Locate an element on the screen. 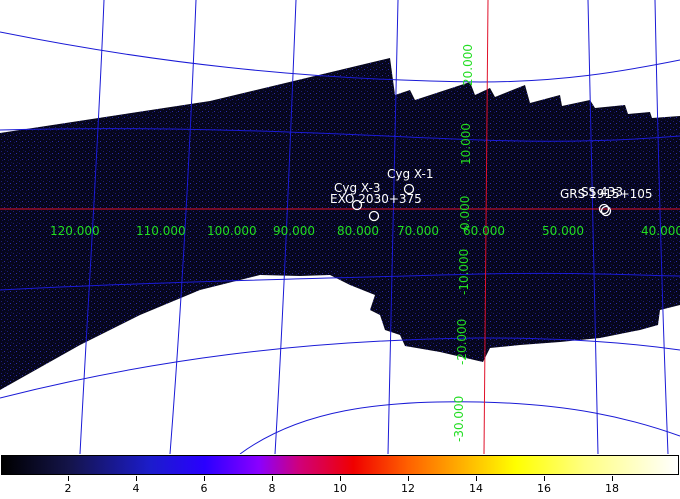 This screenshot has width=680, height=499. lon-label: 40.000 is located at coordinates (660, 231).